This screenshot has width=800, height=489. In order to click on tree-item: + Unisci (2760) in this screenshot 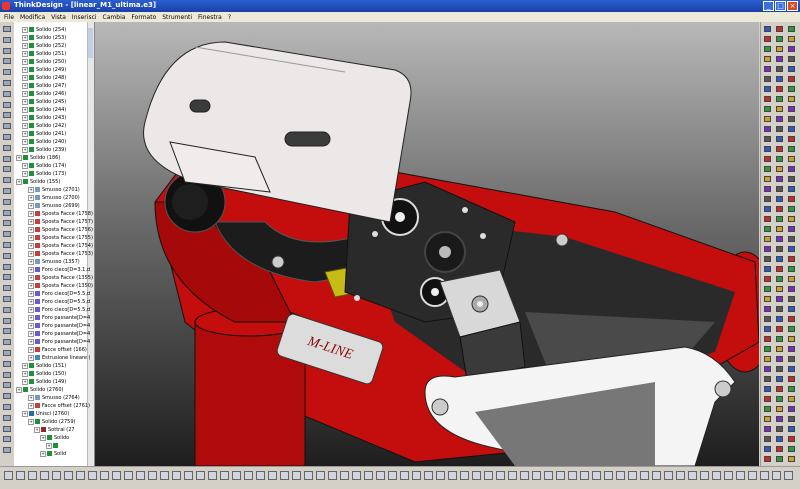, I will do `click(45, 414)`.